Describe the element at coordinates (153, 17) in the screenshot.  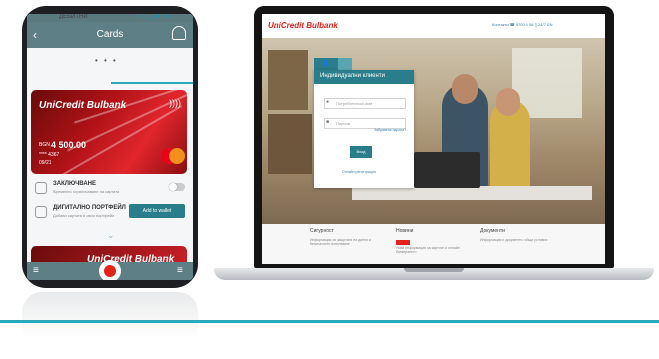
I see `tab-credit: КРЕДИТНИ` at that location.